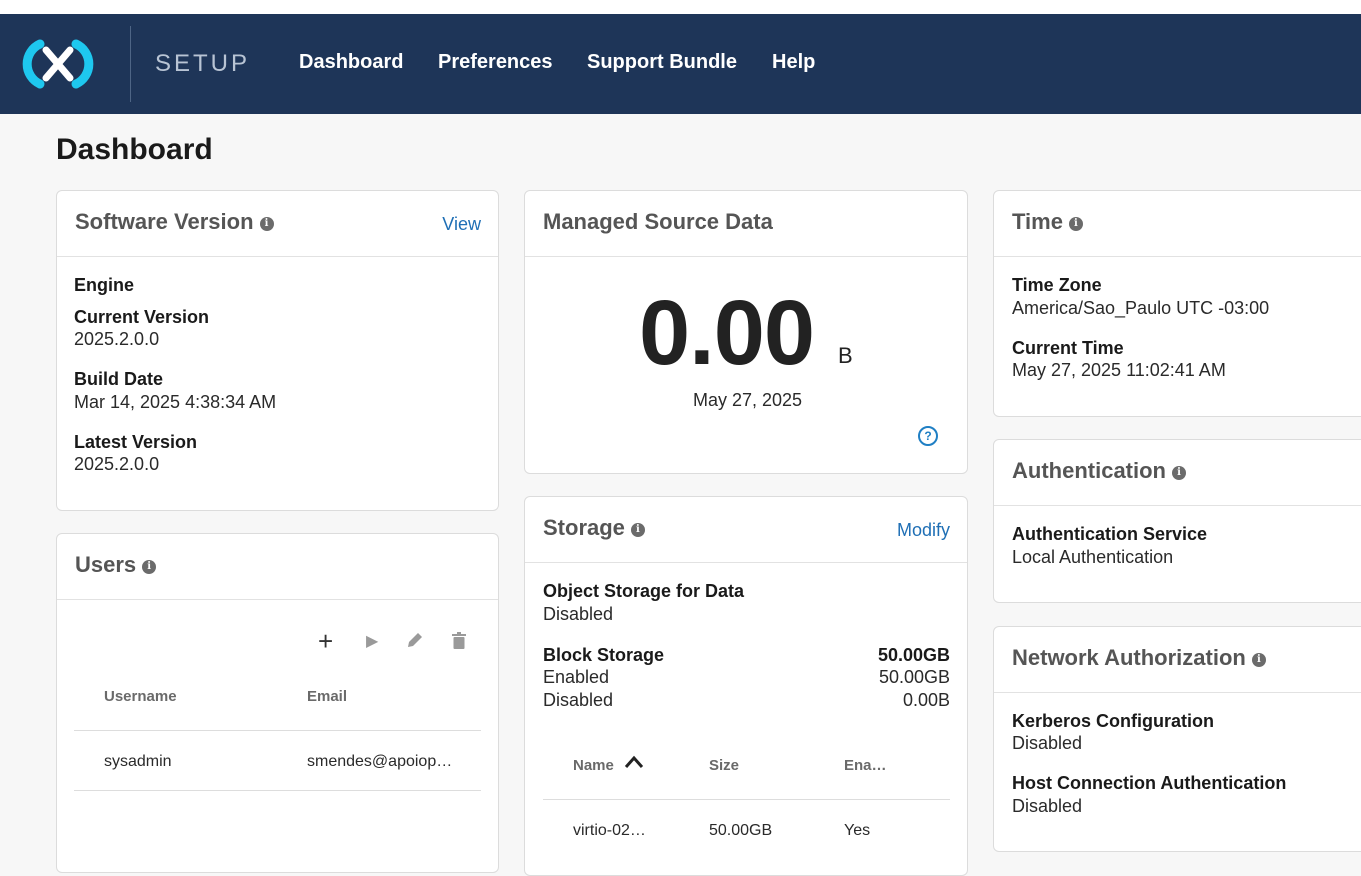 Image resolution: width=1361 pixels, height=876 pixels. What do you see at coordinates (724, 765) in the screenshot?
I see `column-size: Size` at bounding box center [724, 765].